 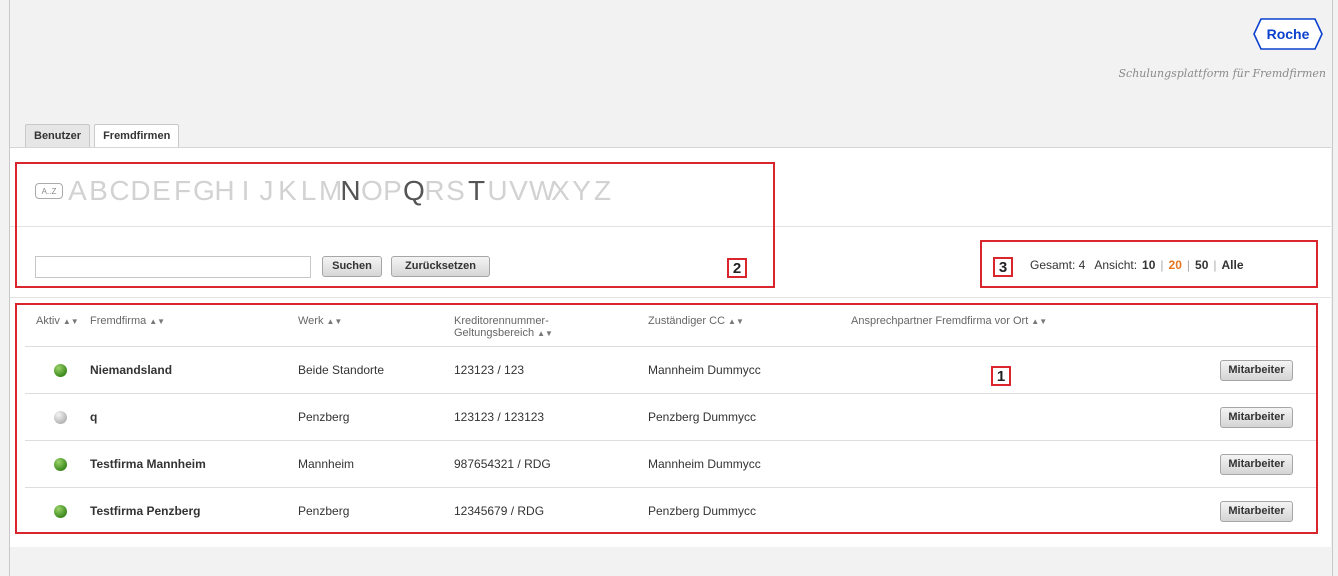 What do you see at coordinates (670, 297) in the screenshot?
I see `divider` at bounding box center [670, 297].